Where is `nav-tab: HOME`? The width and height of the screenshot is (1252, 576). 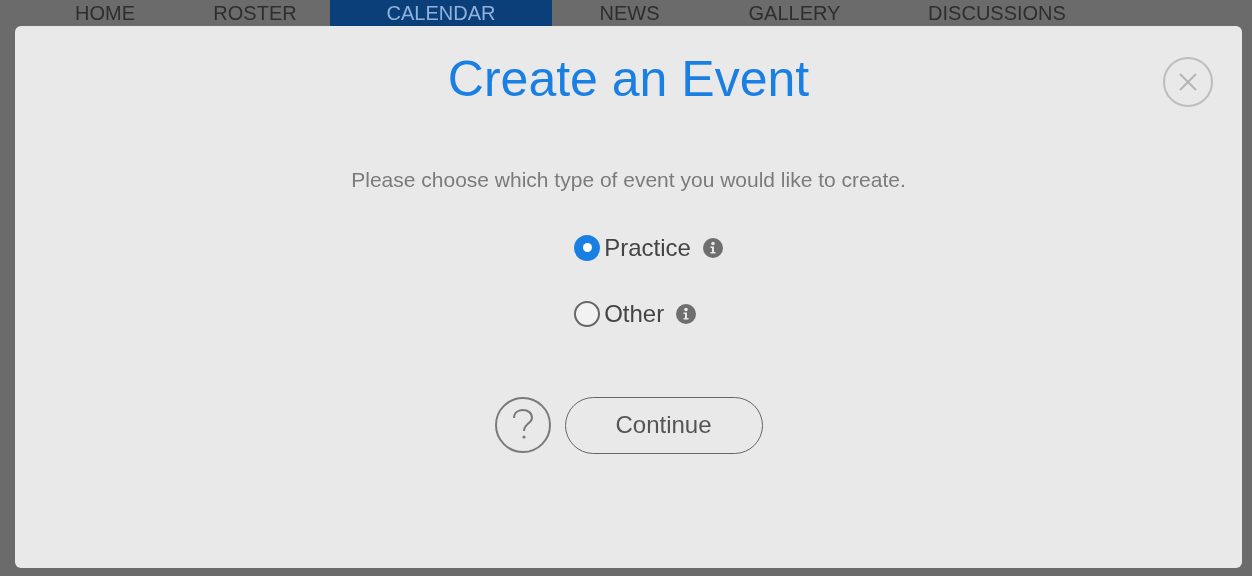 nav-tab: HOME is located at coordinates (105, 13).